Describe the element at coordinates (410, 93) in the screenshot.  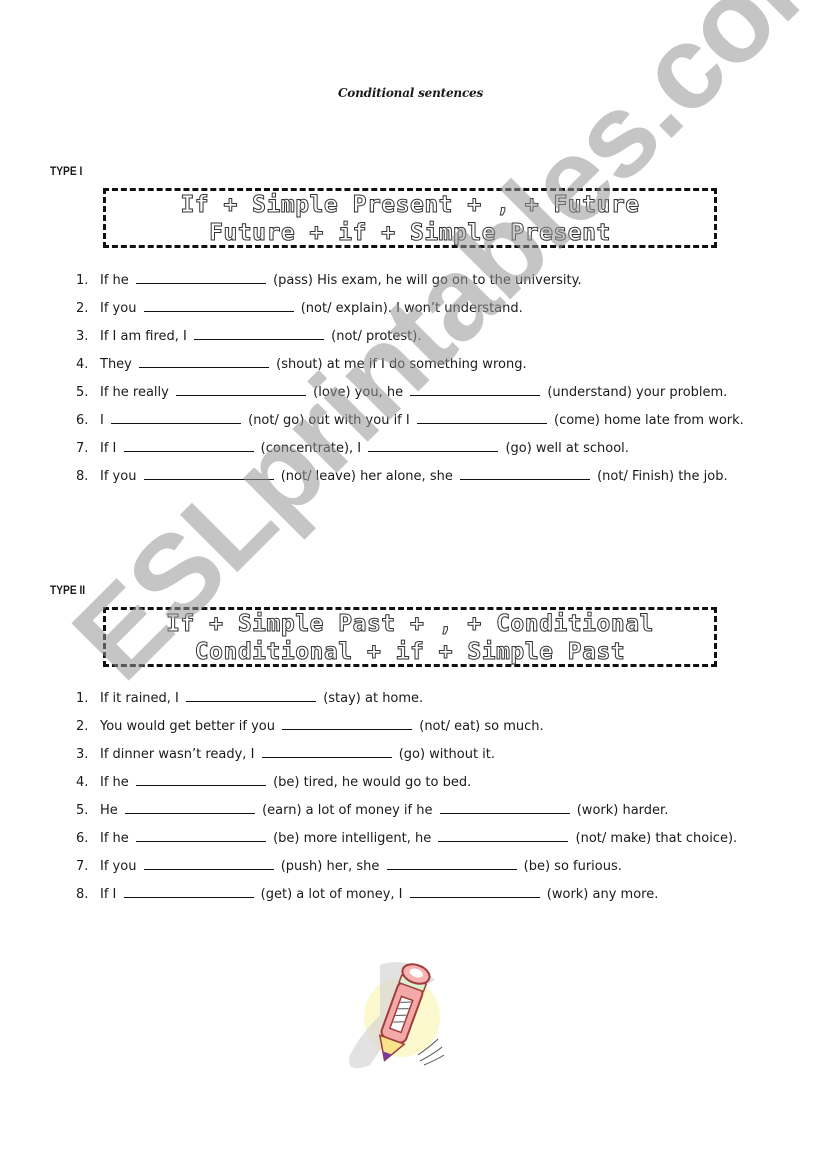
I see `worksheet-title: Conditional sentences` at that location.